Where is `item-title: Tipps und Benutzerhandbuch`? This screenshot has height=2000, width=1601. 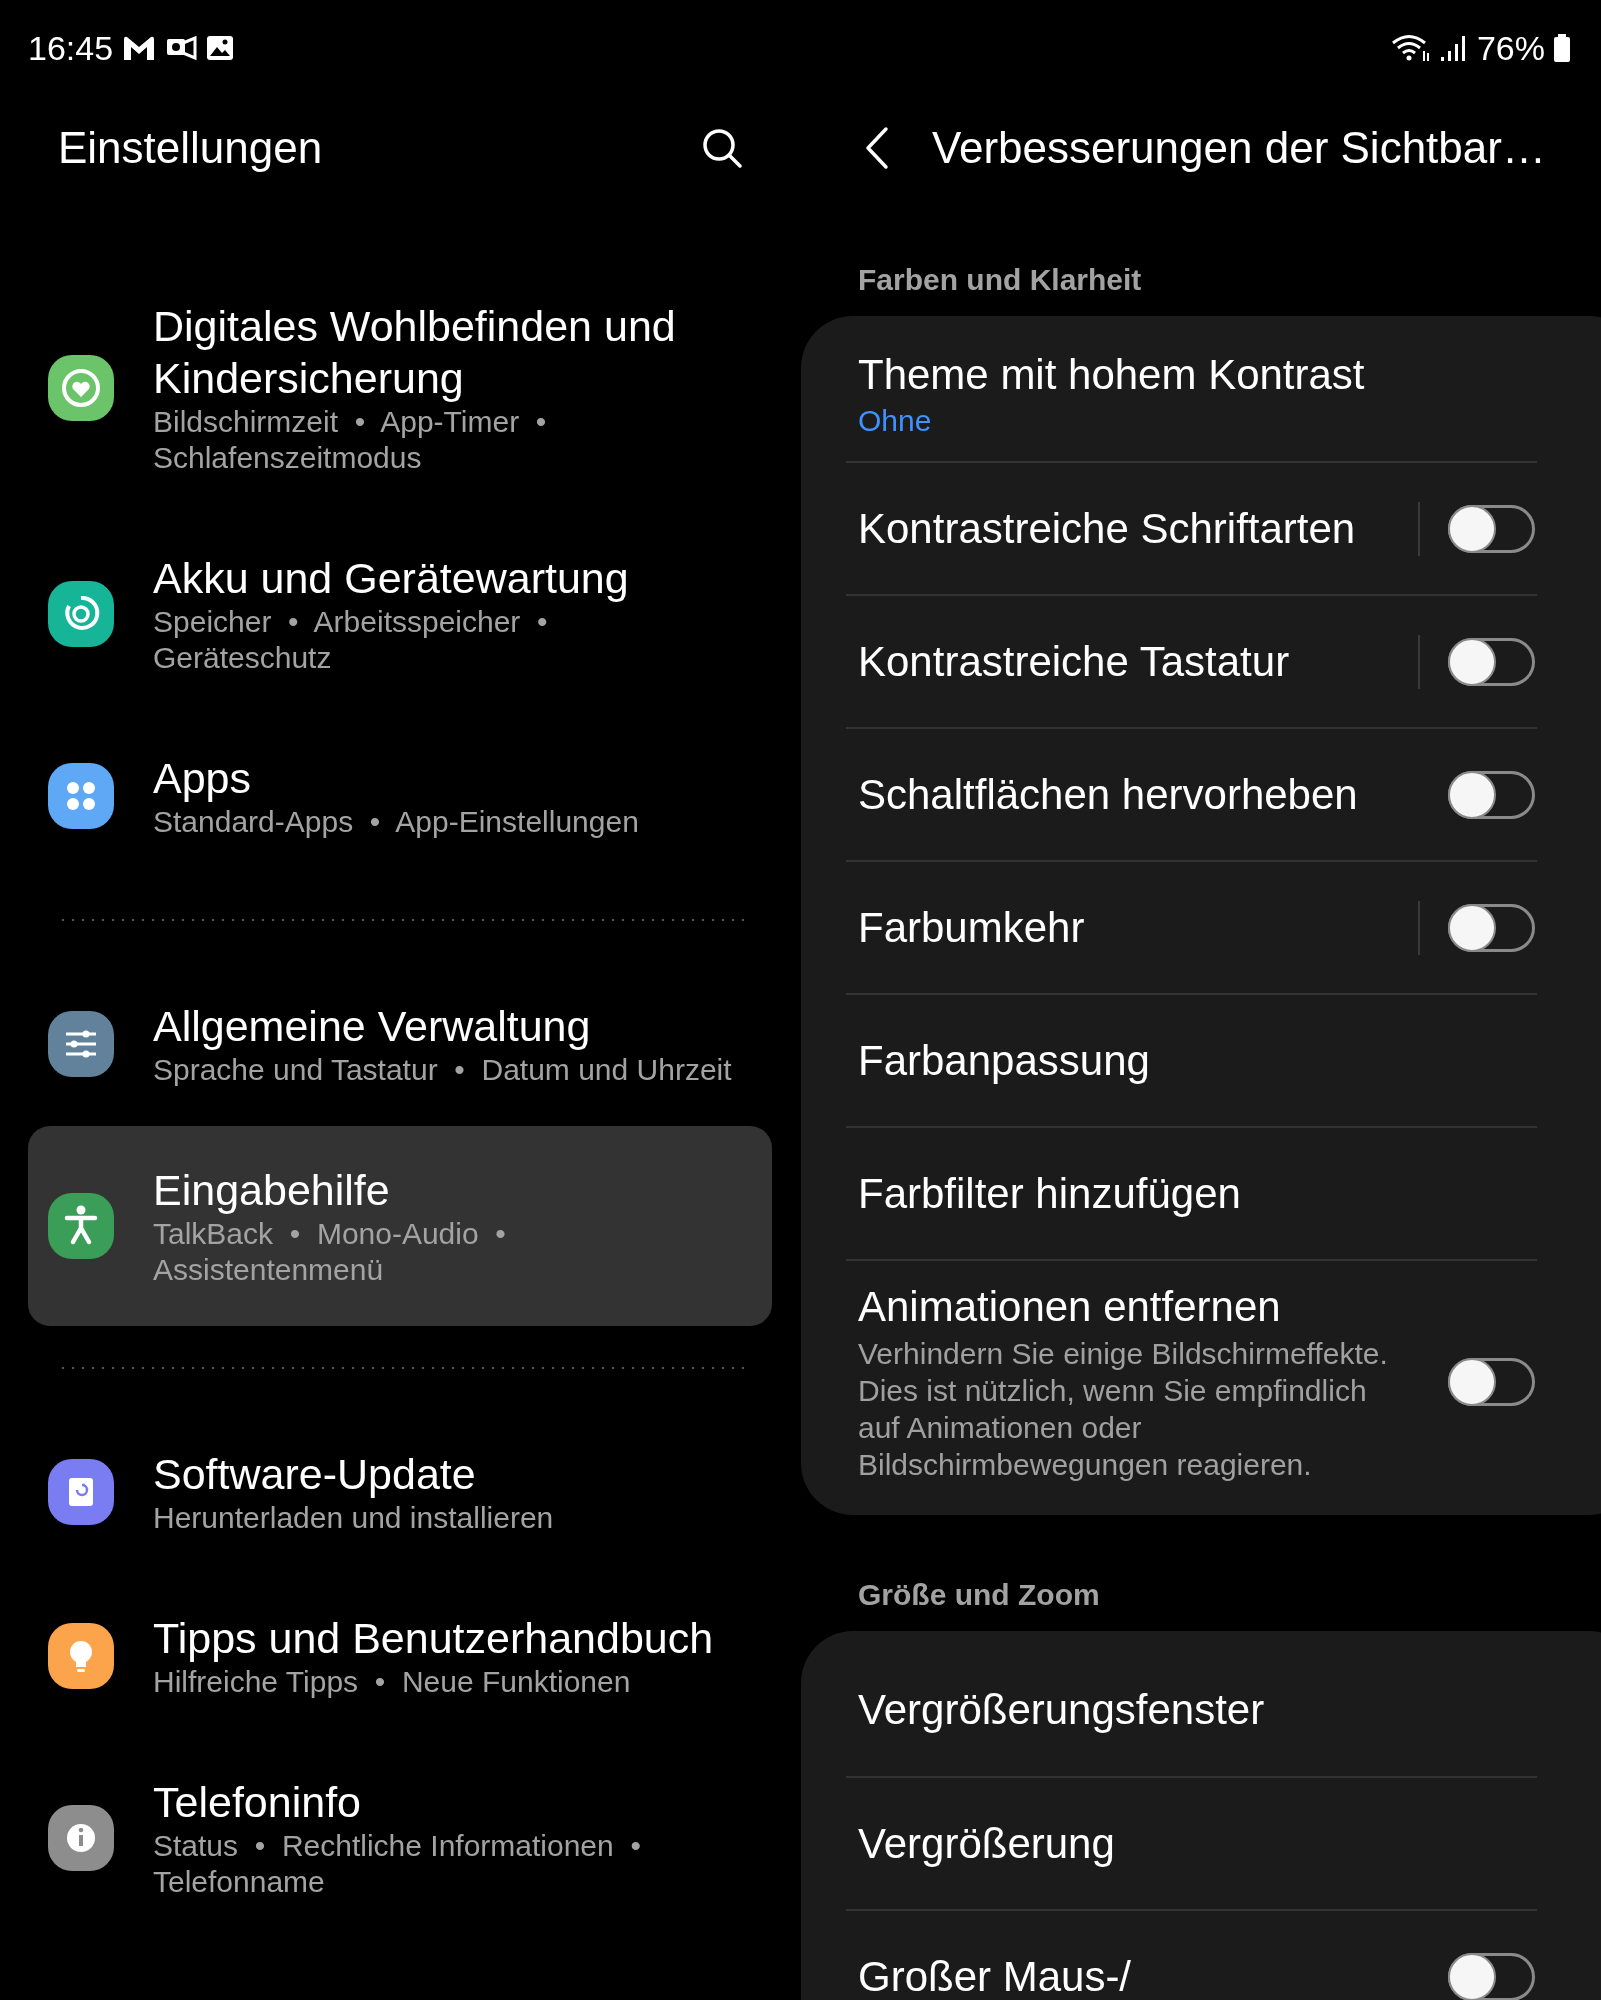
item-title: Tipps und Benutzerhandbuch is located at coordinates (433, 1638).